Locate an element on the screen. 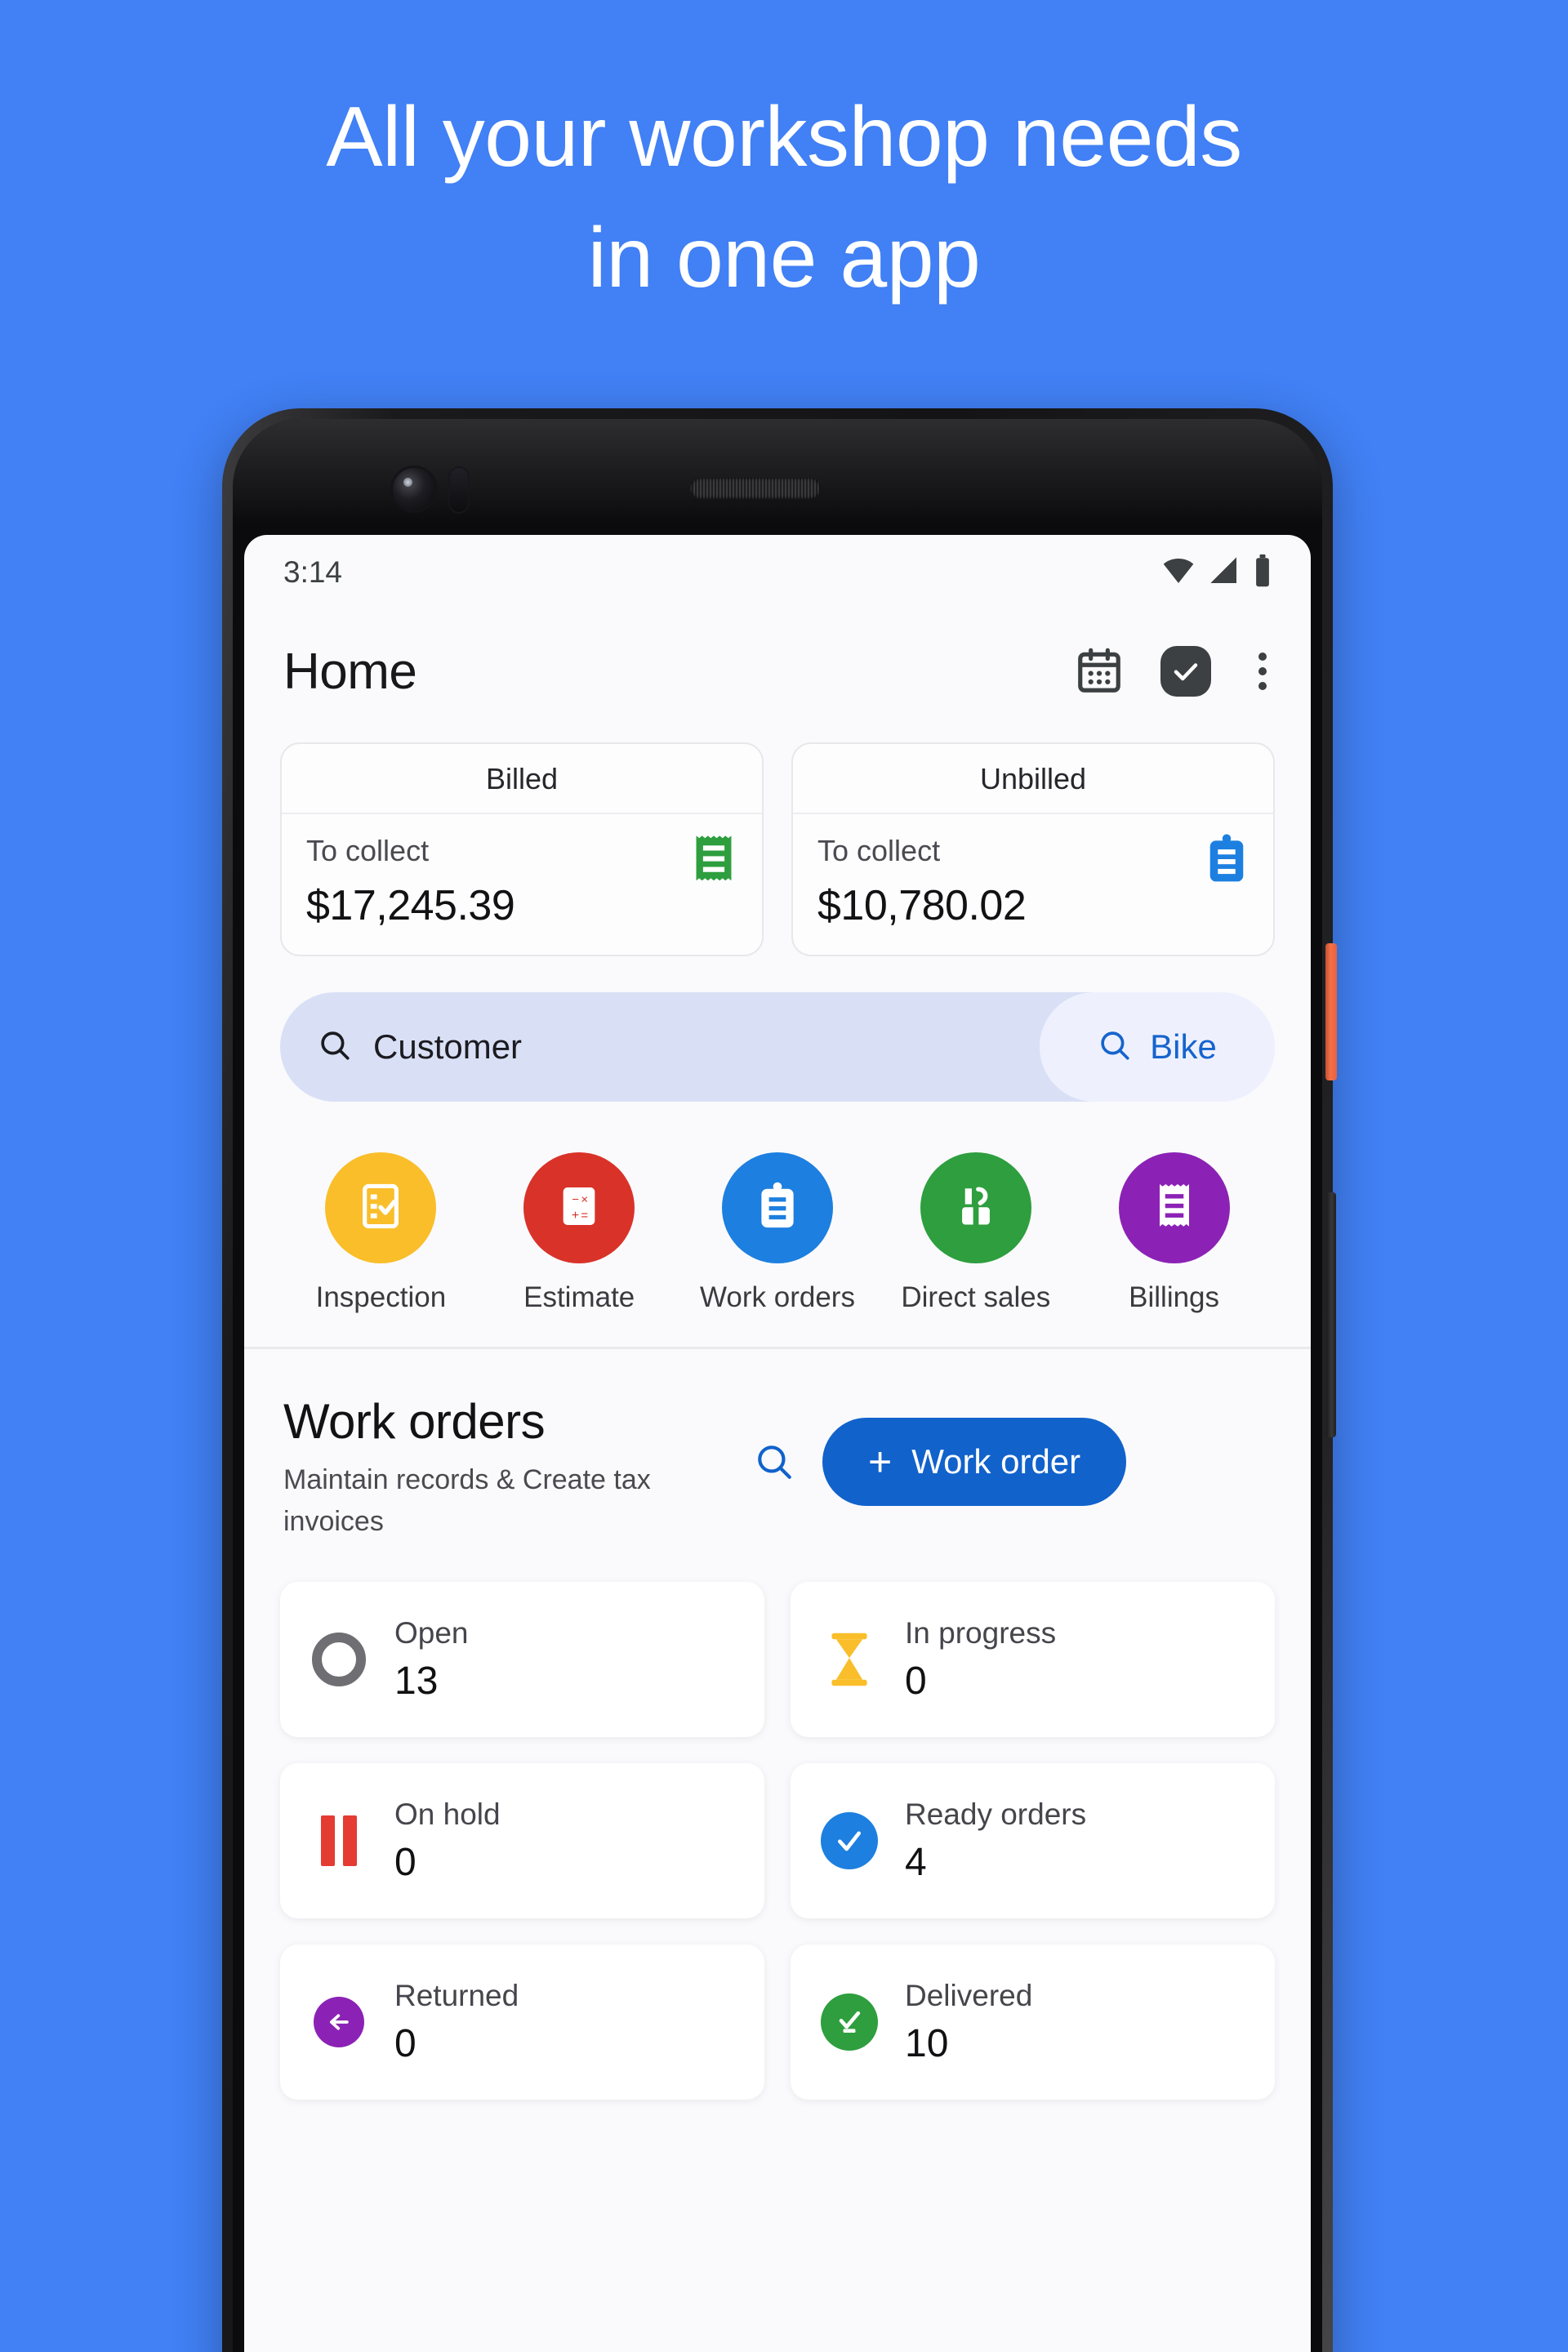 The height and width of the screenshot is (2352, 1568). billed-card-header: Billed is located at coordinates (522, 779).